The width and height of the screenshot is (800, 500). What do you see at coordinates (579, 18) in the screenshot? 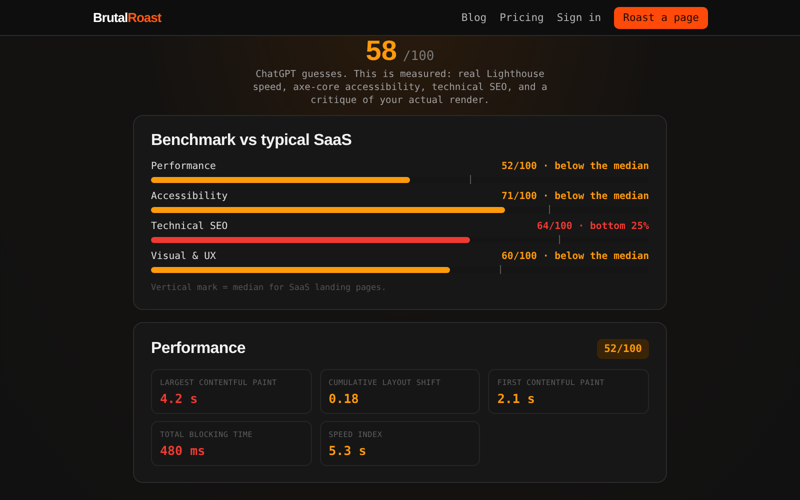
I see `nav-link: Sign in` at bounding box center [579, 18].